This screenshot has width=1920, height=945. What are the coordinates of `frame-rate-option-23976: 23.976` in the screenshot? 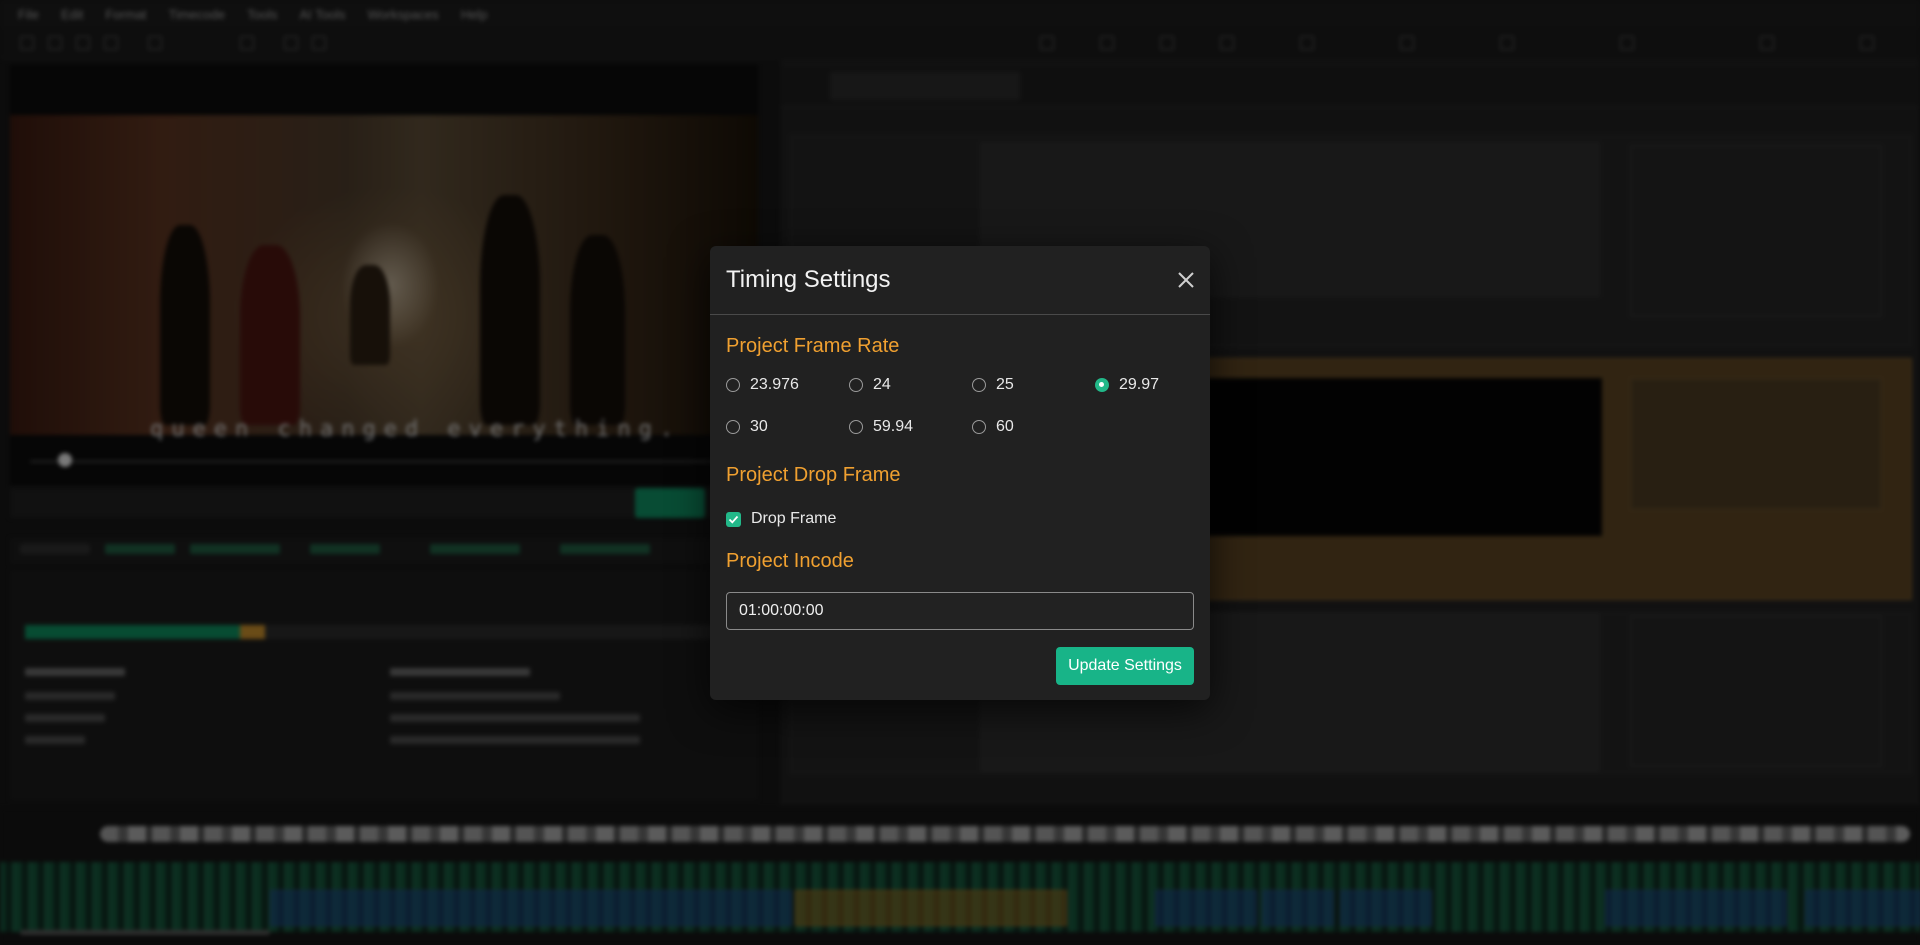 It's located at (762, 385).